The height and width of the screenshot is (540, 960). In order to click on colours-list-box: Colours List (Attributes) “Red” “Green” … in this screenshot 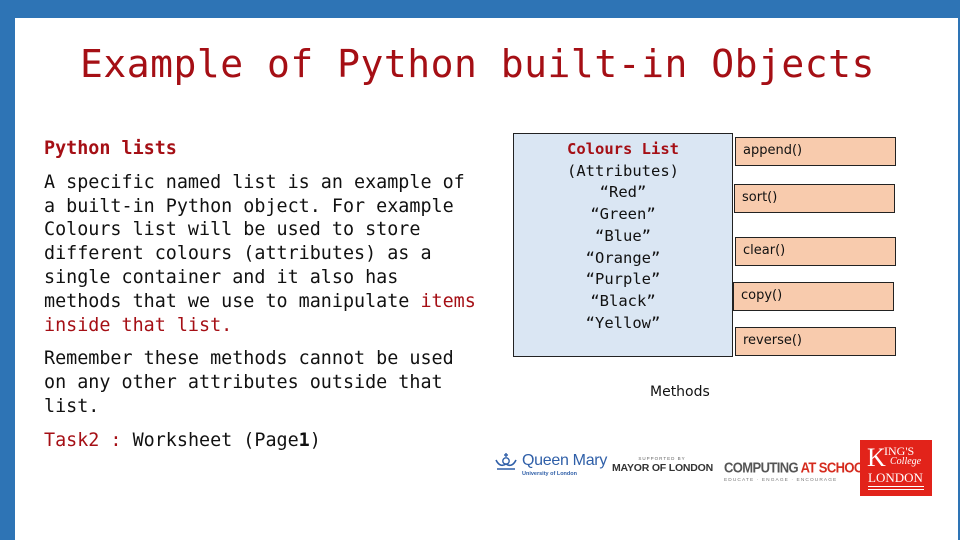, I will do `click(623, 245)`.